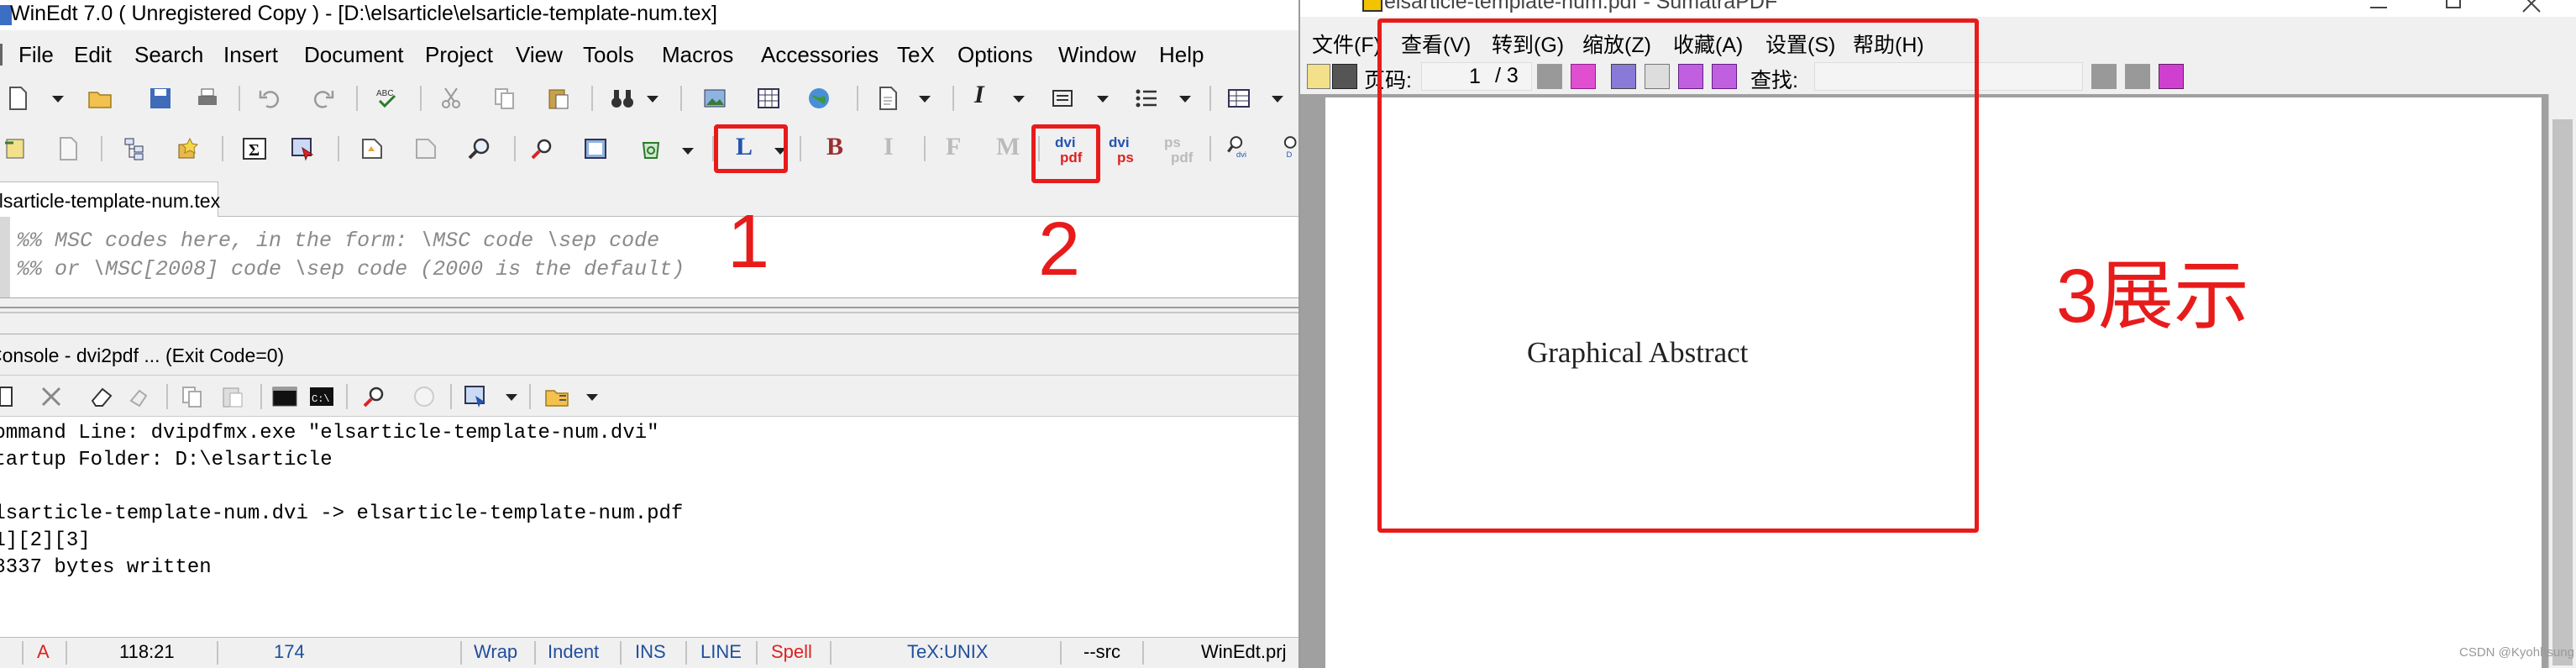 The image size is (2576, 668). What do you see at coordinates (1181, 55) in the screenshot?
I see `menu-help: Help` at bounding box center [1181, 55].